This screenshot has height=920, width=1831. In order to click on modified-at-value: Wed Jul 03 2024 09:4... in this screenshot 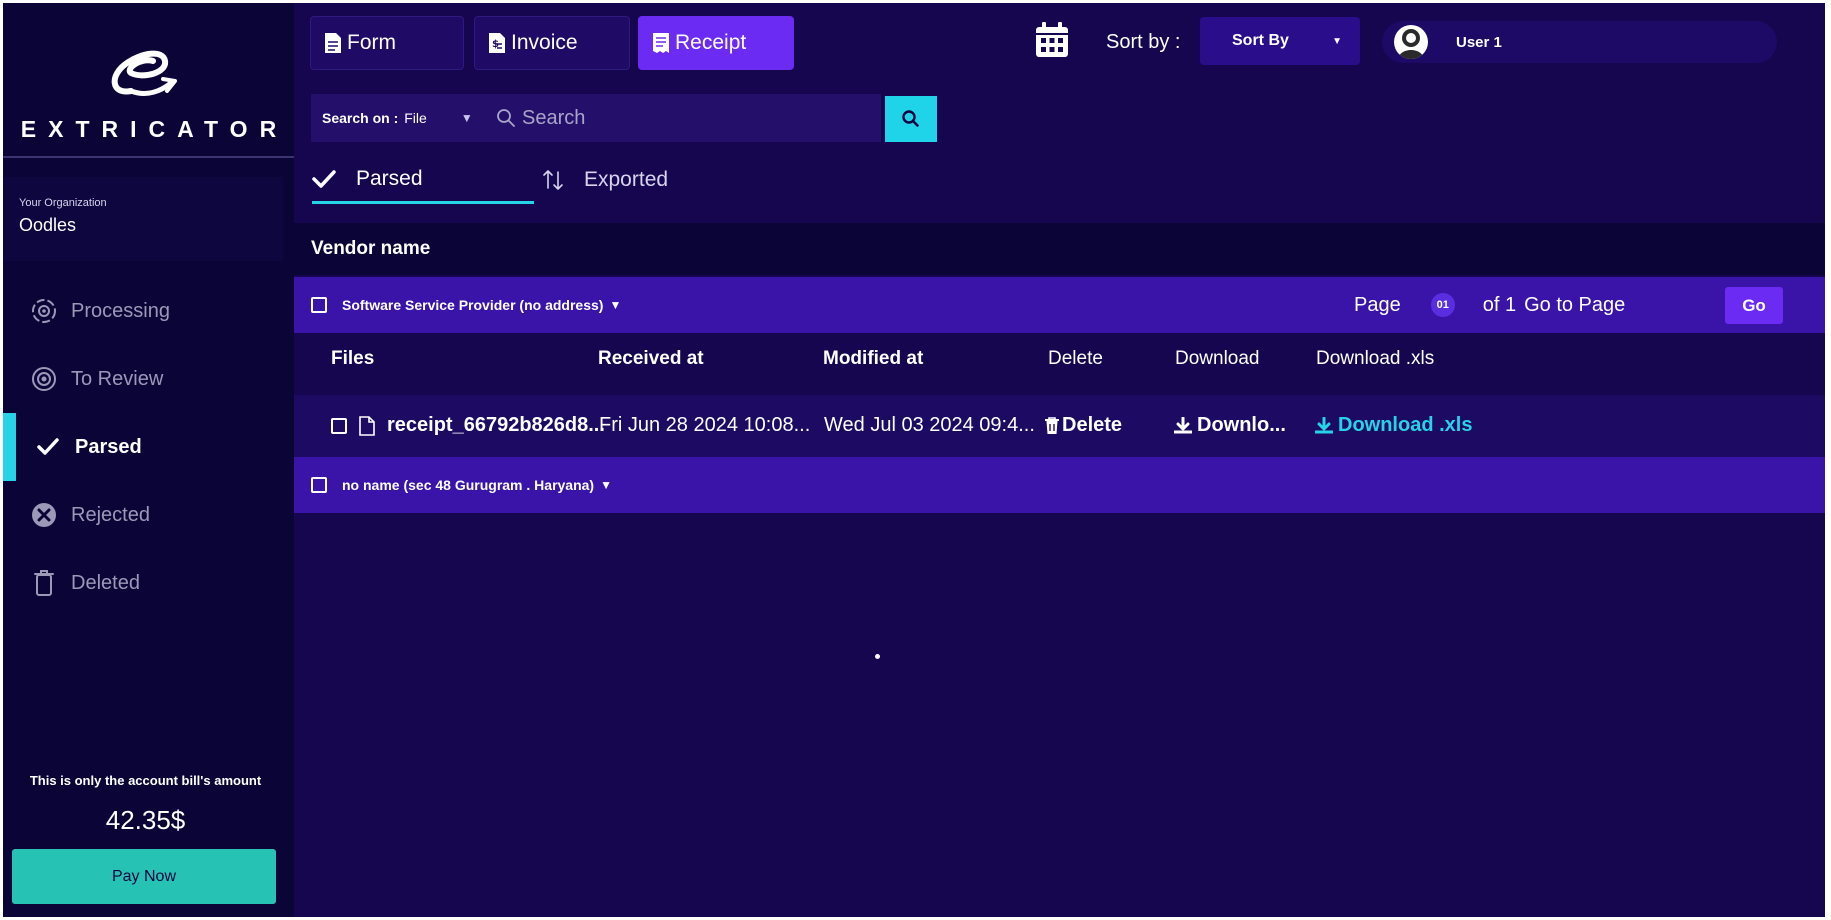, I will do `click(929, 425)`.